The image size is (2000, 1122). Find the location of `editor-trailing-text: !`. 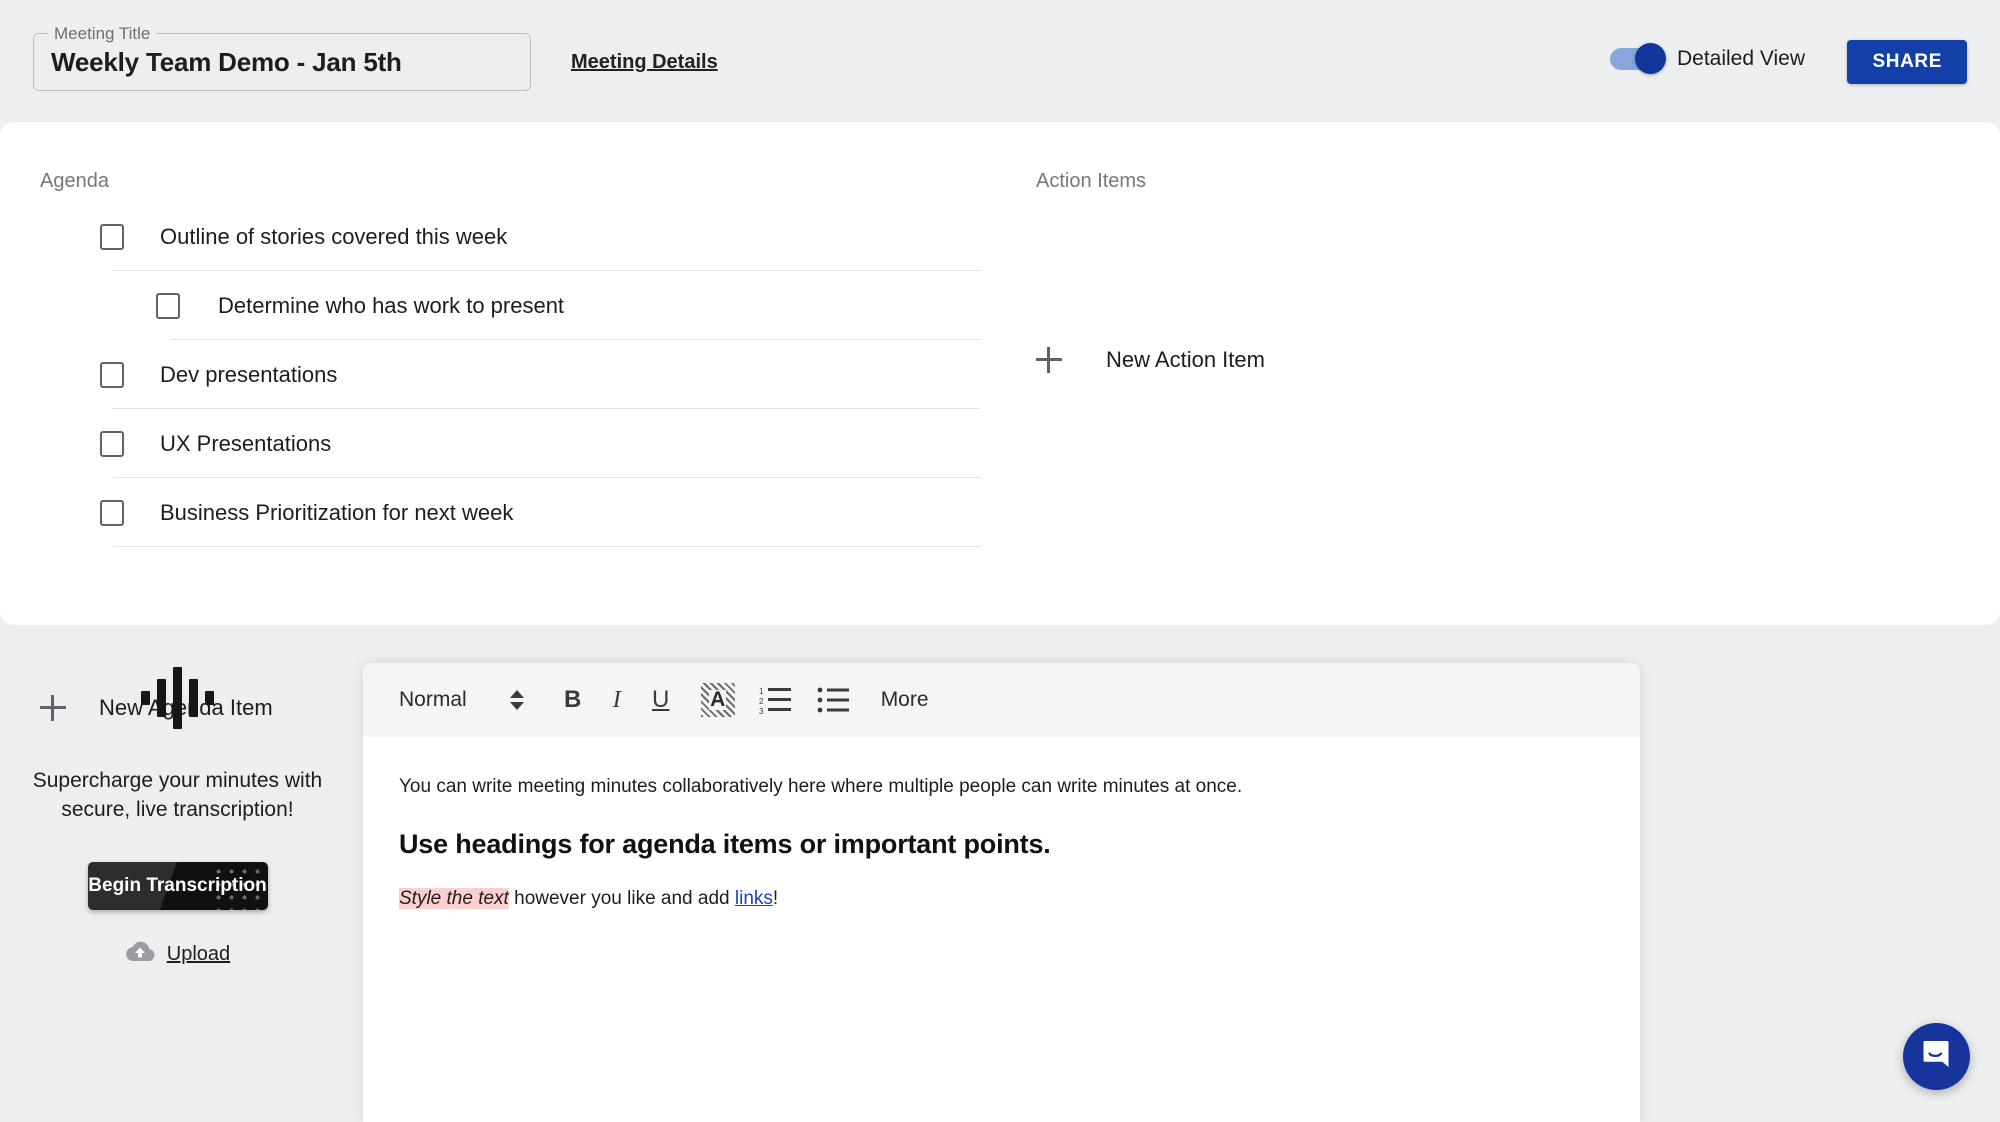

editor-trailing-text: ! is located at coordinates (775, 898).